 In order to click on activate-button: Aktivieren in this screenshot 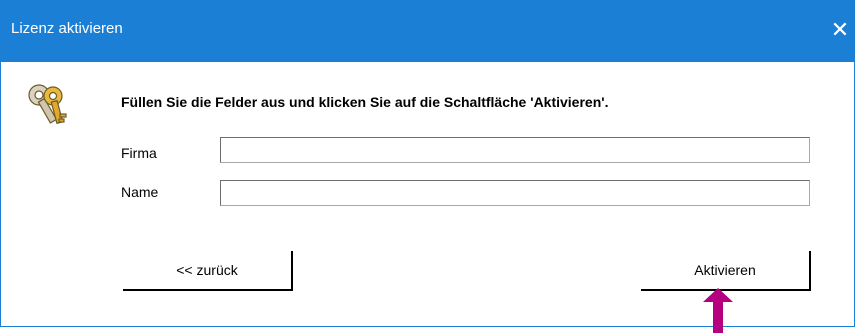, I will do `click(726, 271)`.